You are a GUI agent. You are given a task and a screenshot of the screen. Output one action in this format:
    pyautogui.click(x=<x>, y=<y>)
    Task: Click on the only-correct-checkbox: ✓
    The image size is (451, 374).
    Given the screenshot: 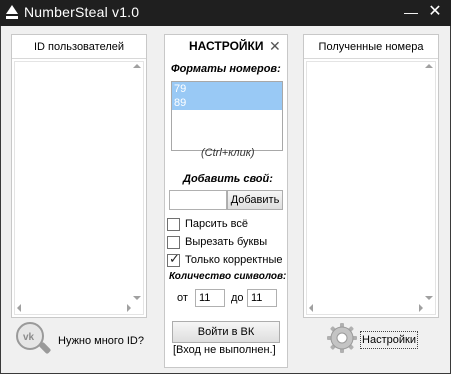 What is the action you would take?
    pyautogui.click(x=173, y=259)
    